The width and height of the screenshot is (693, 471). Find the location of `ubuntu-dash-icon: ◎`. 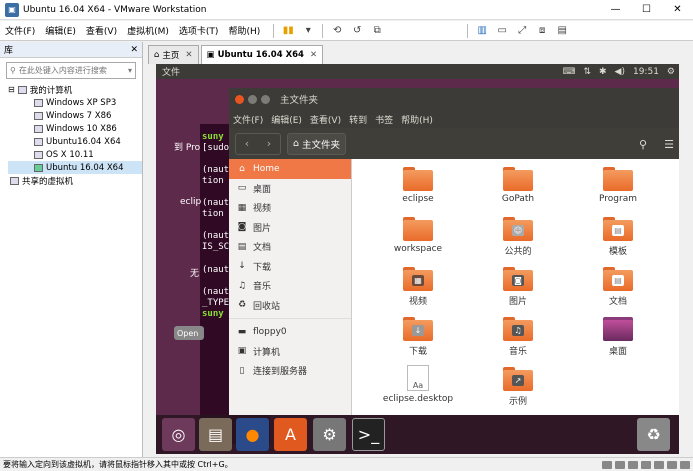

ubuntu-dash-icon: ◎ is located at coordinates (178, 434).